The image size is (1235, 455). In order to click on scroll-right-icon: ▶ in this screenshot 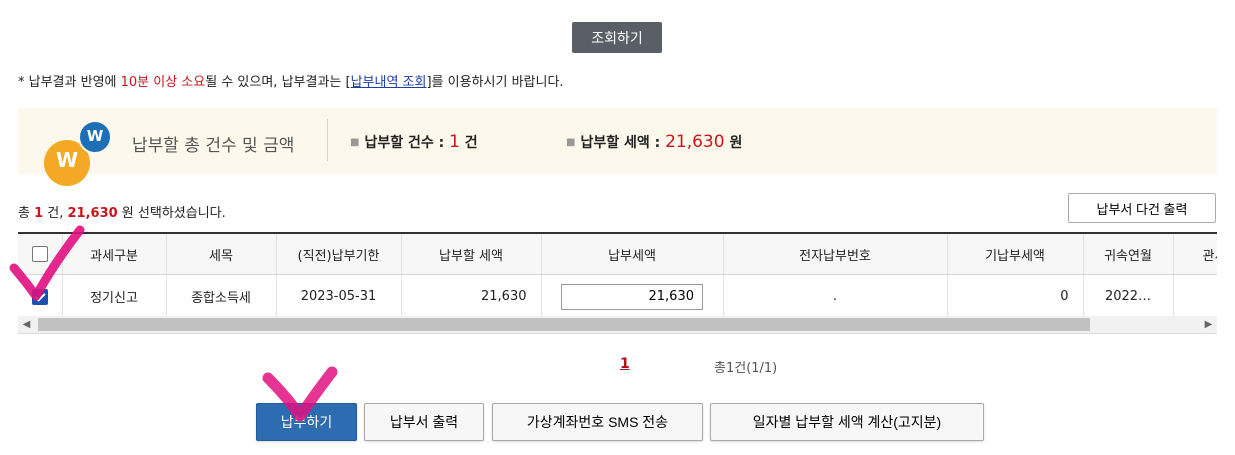, I will do `click(1208, 324)`.